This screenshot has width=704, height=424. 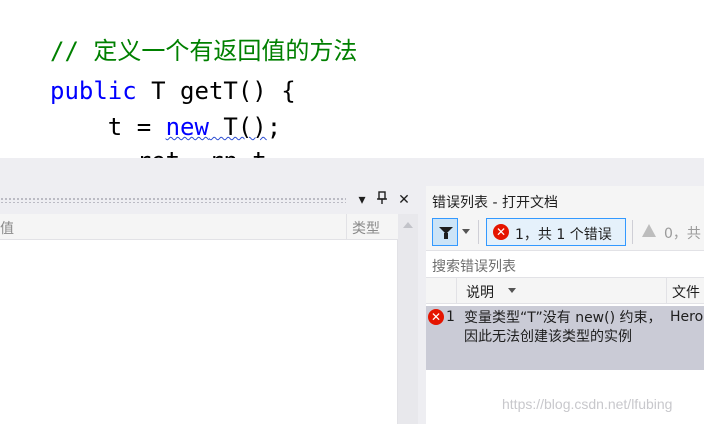 What do you see at coordinates (7, 228) in the screenshot?
I see `column-value-header: 值` at bounding box center [7, 228].